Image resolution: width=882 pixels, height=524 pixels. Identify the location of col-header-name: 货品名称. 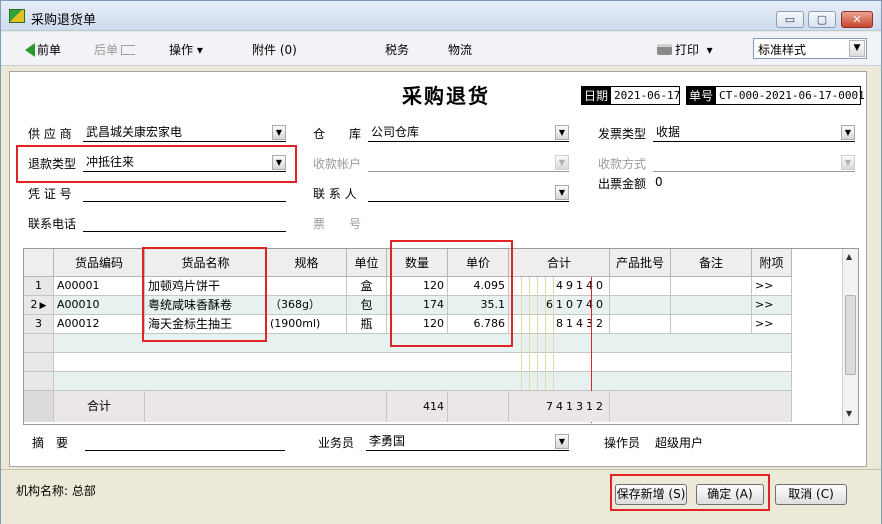
(206, 263).